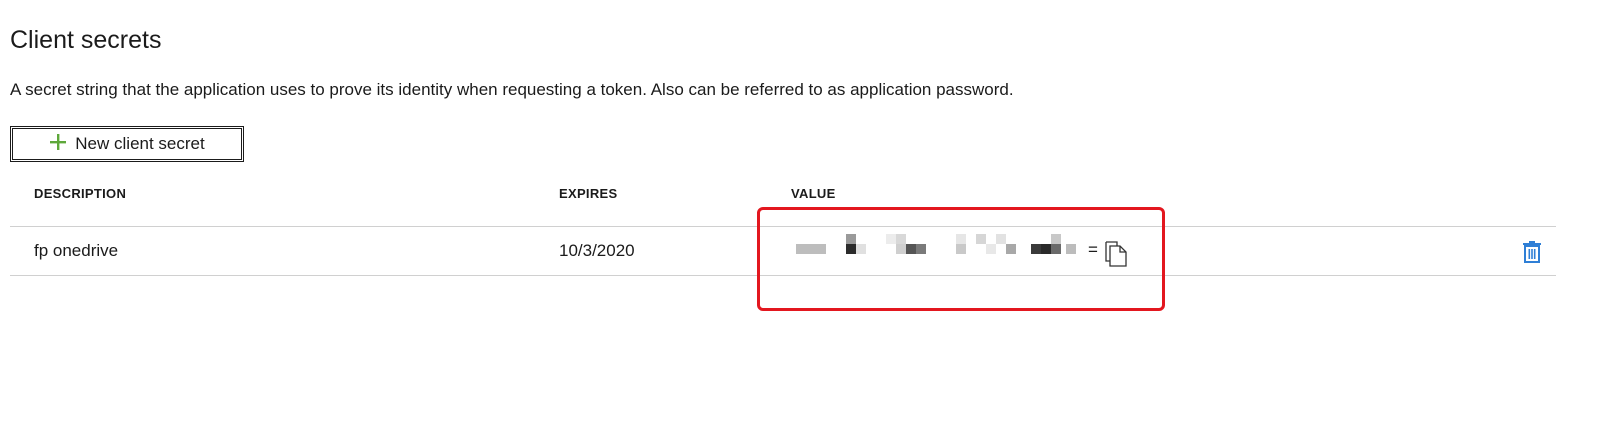  What do you see at coordinates (76, 250) in the screenshot?
I see `secret-description-cell: fp onedrive` at bounding box center [76, 250].